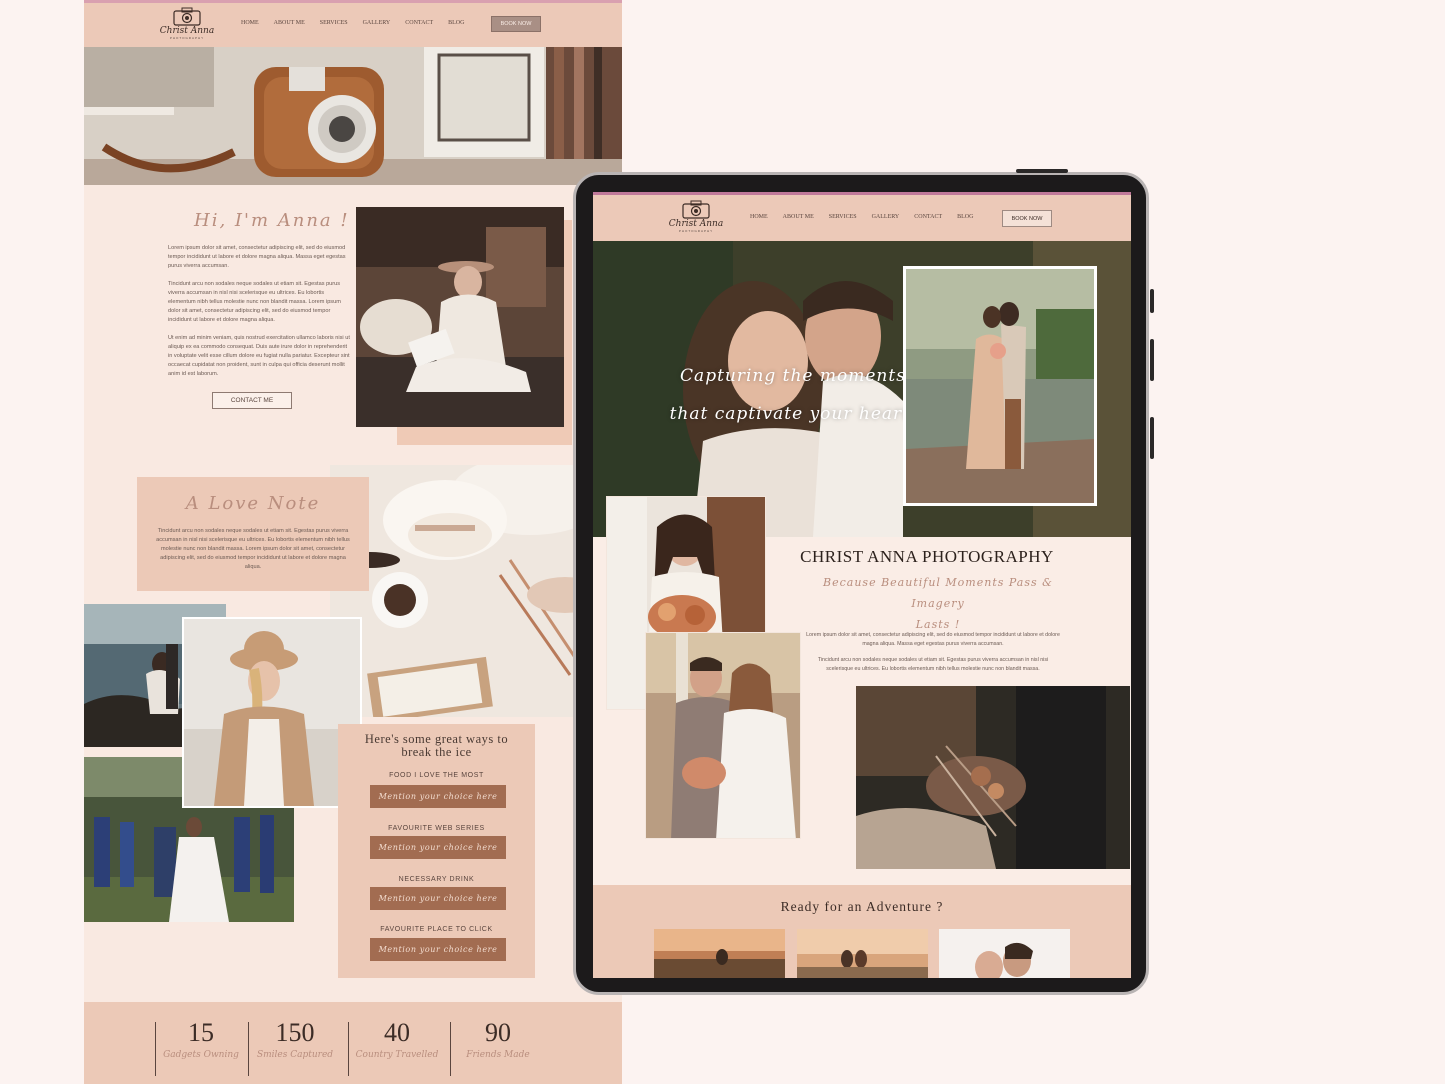  What do you see at coordinates (927, 556) in the screenshot?
I see `tablet-site-title: CHRIST ANNA PHOTOGRAPHY` at bounding box center [927, 556].